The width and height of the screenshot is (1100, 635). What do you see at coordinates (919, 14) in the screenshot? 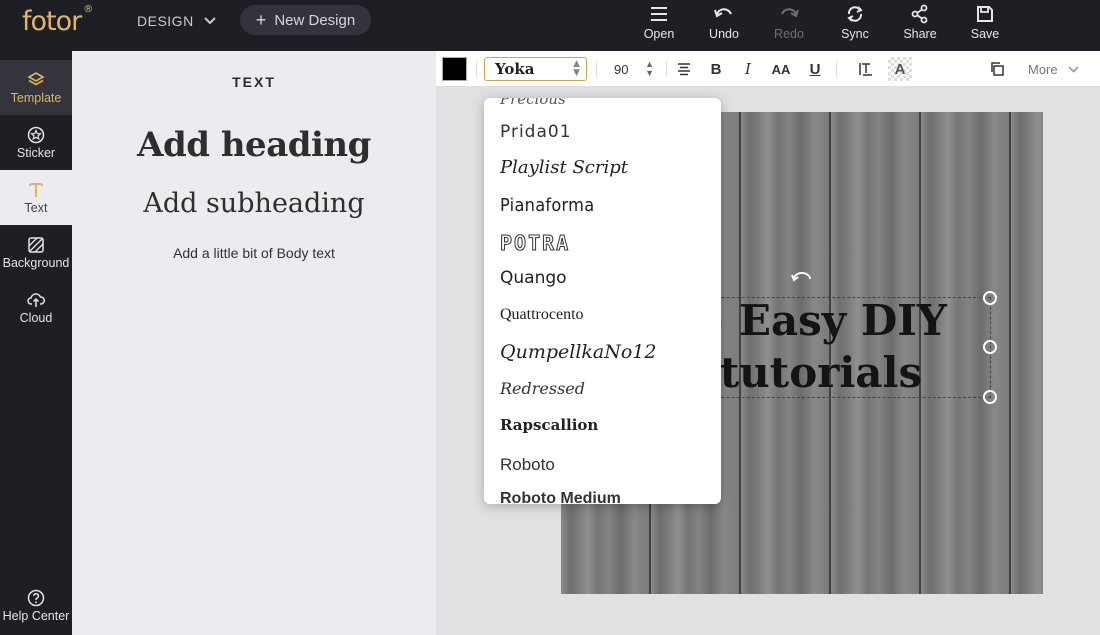
I see `share-icon` at bounding box center [919, 14].